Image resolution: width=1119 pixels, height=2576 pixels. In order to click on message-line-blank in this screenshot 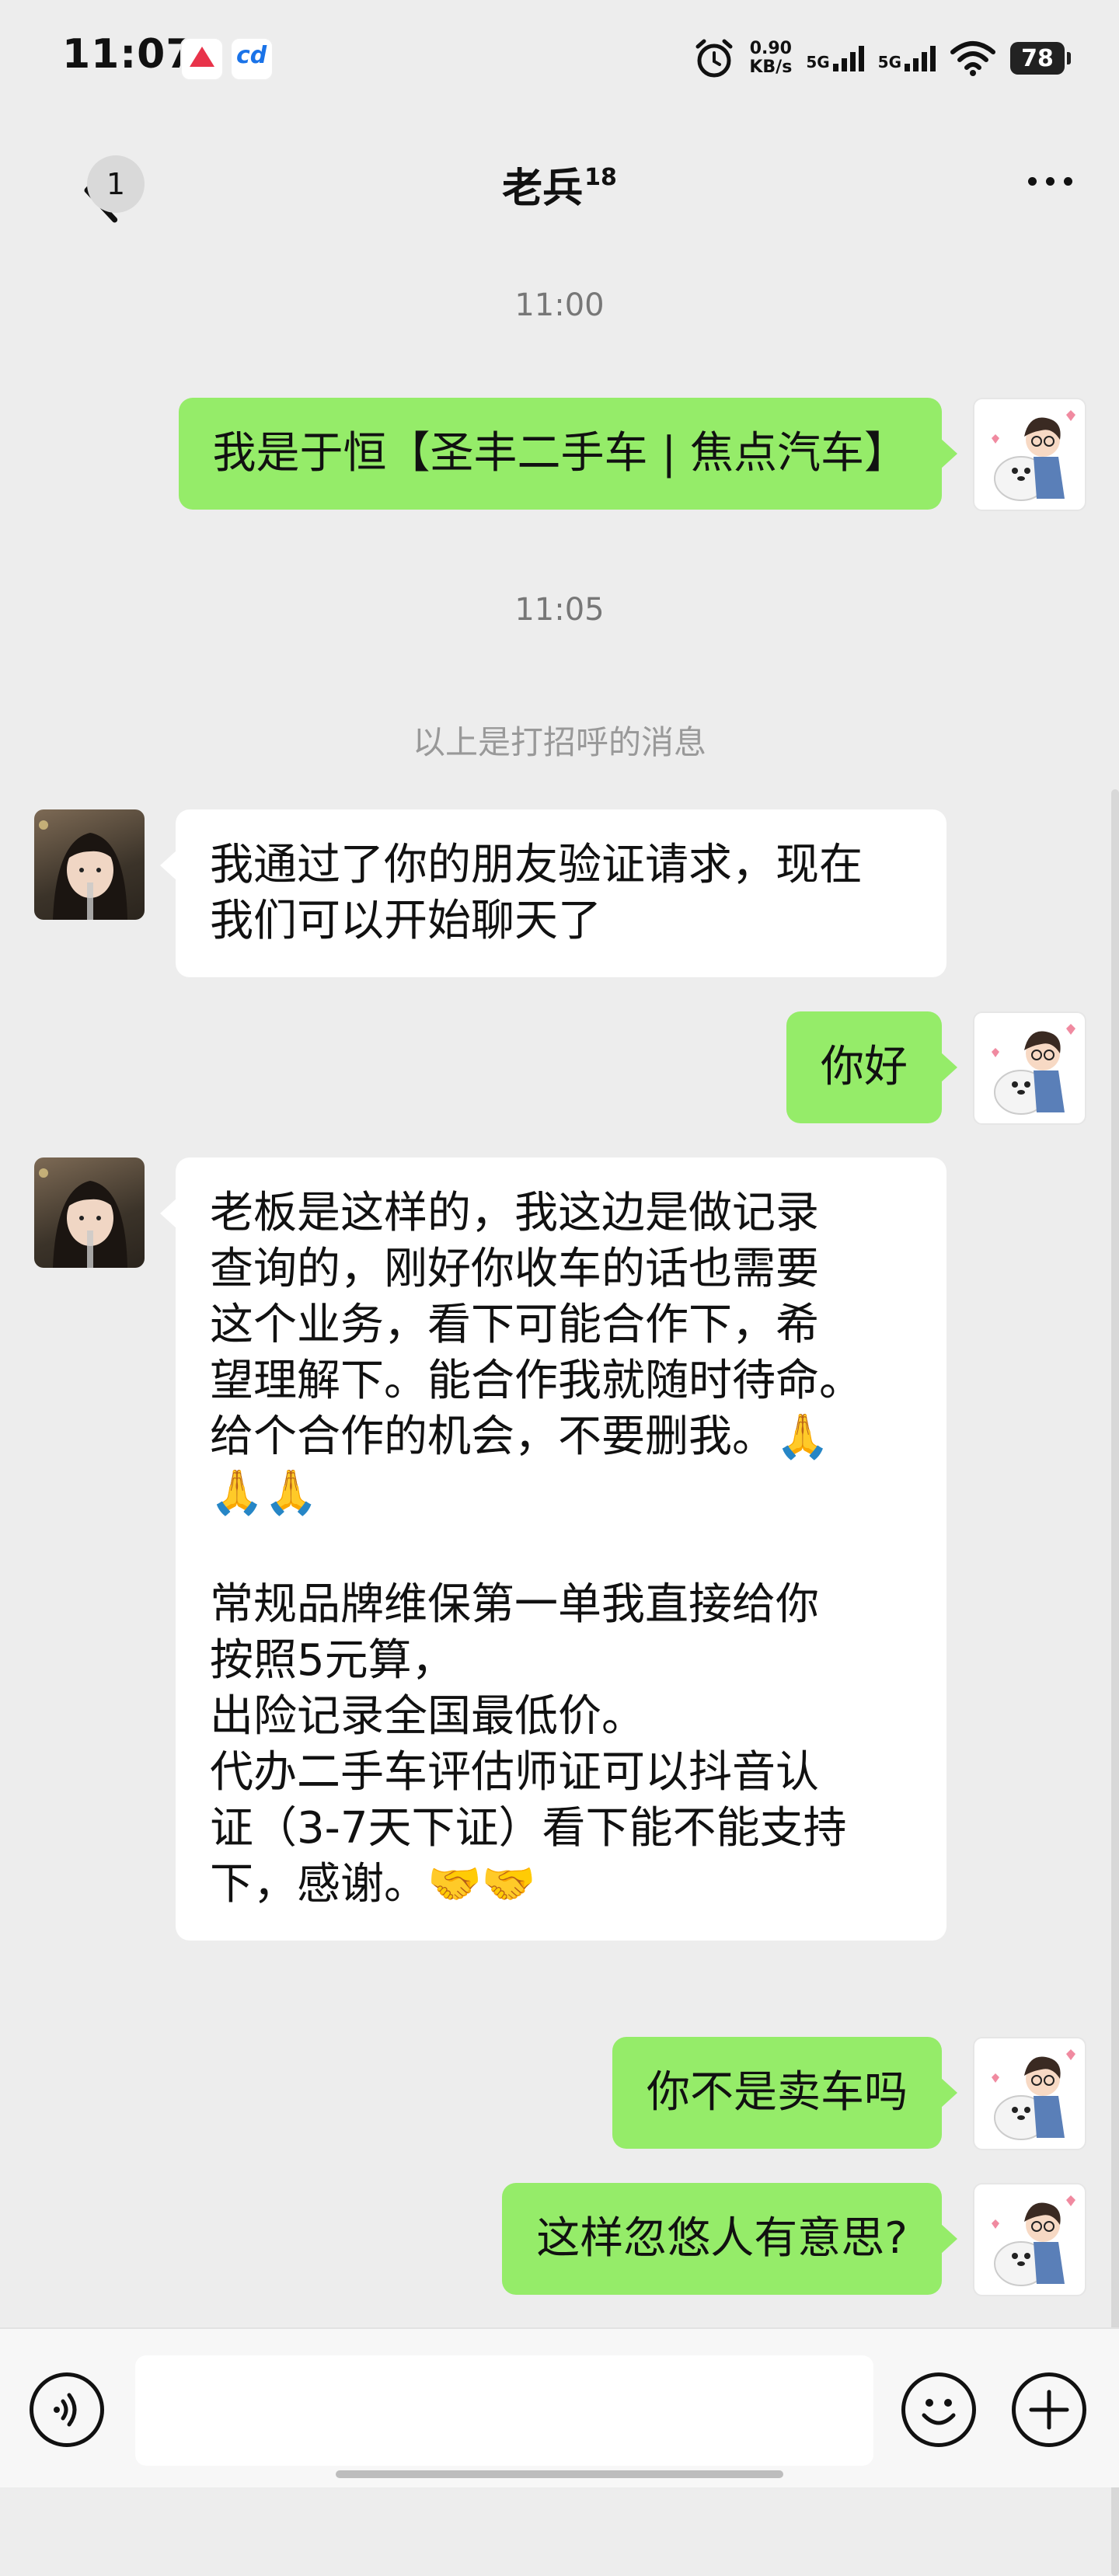, I will do `click(561, 1549)`.